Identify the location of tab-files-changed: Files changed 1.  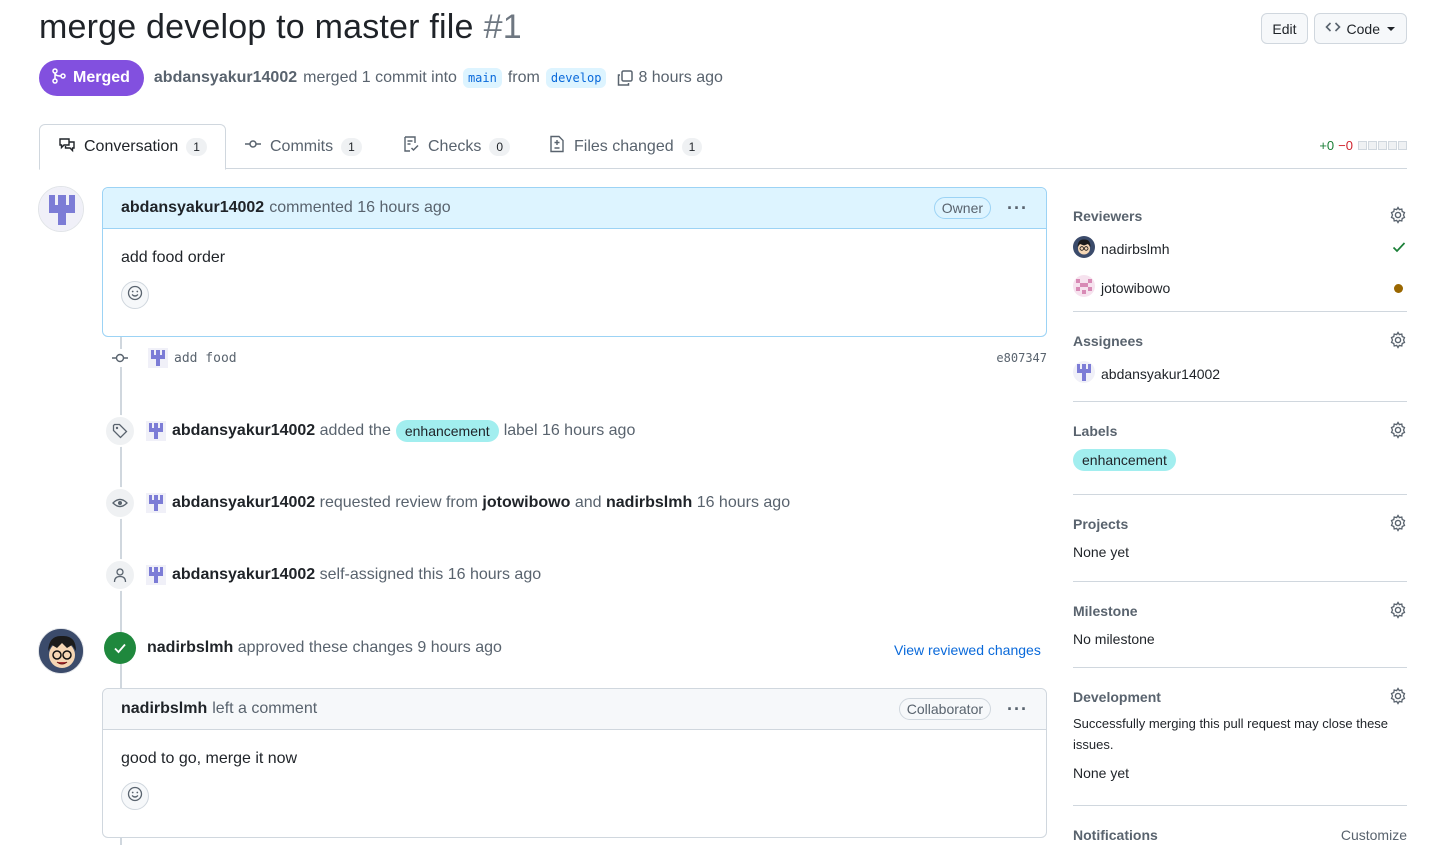
(625, 146).